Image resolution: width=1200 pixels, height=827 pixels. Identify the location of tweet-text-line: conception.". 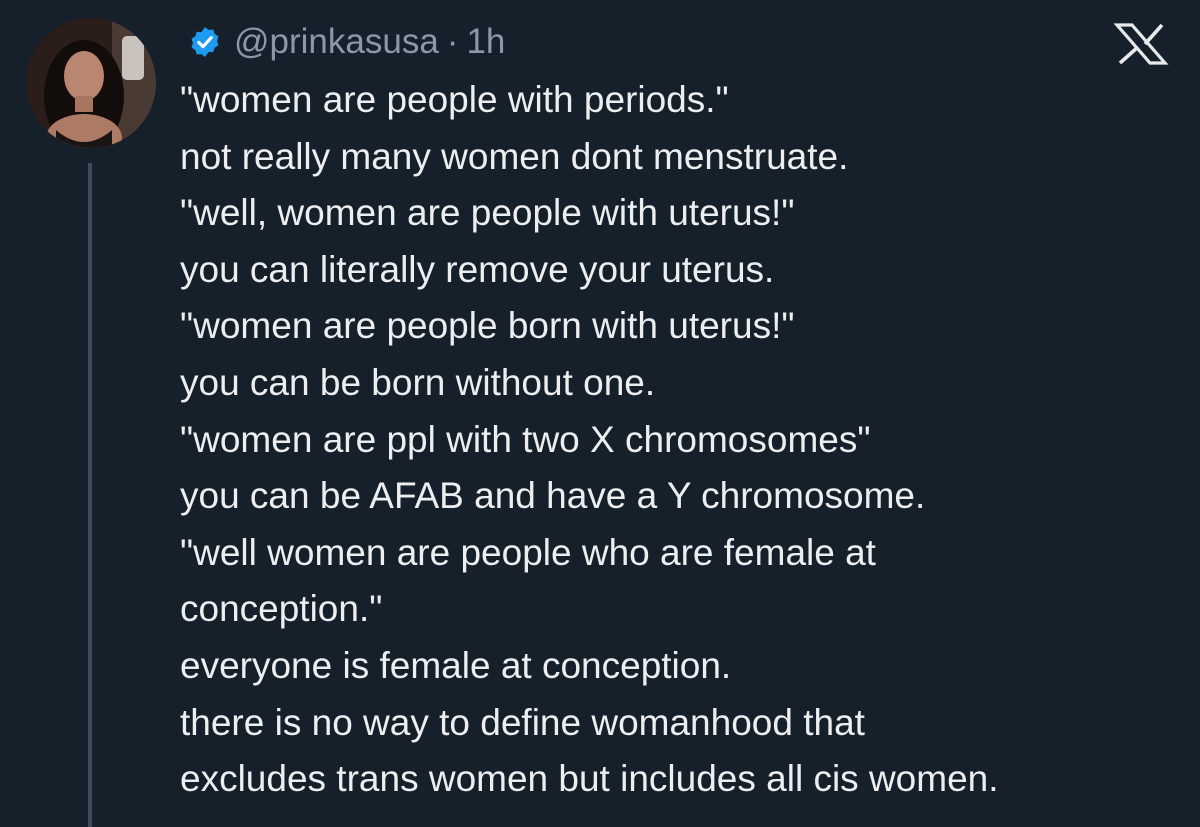
(281, 609).